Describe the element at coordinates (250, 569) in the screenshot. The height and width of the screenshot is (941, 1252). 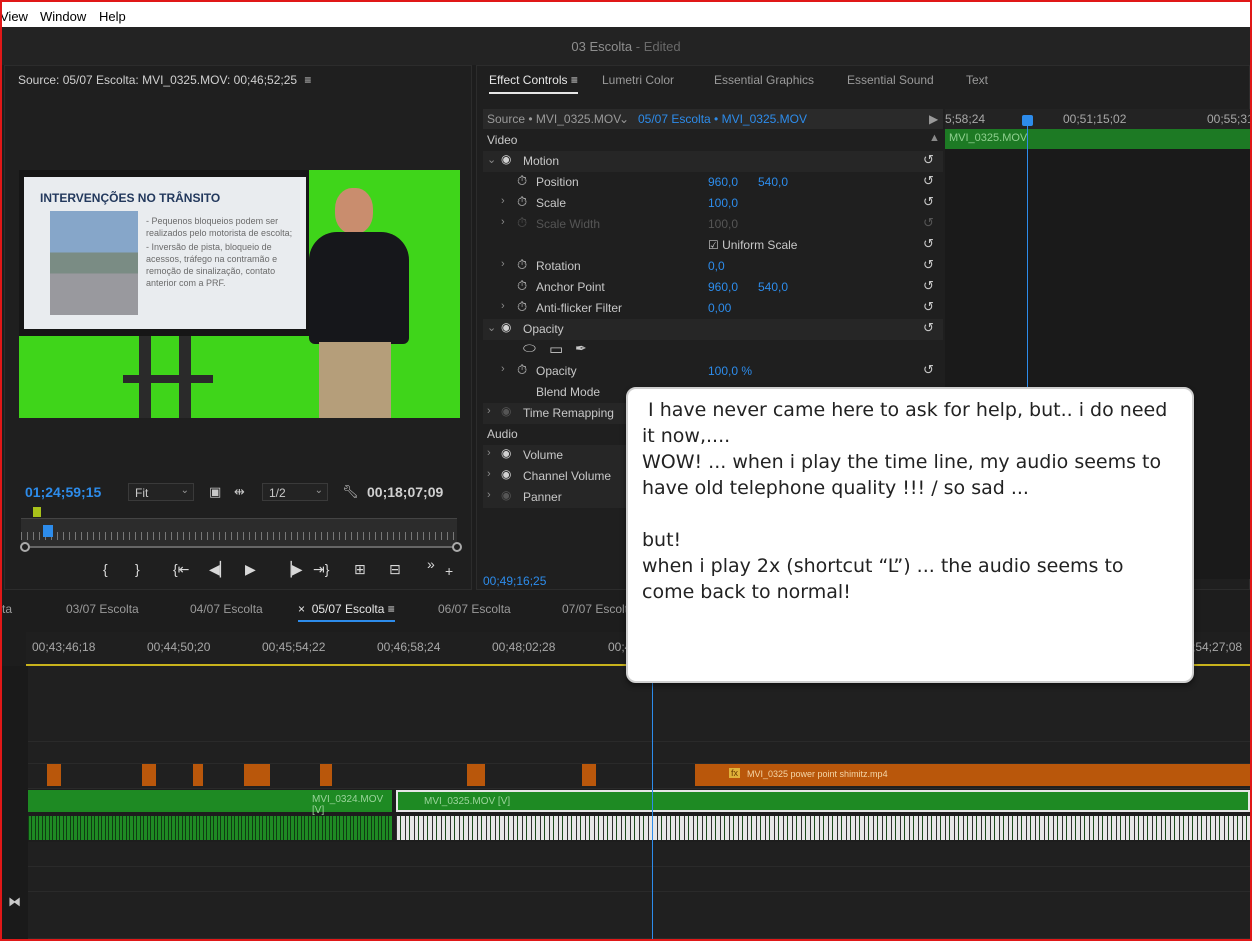
I see `play-button: ▶` at that location.